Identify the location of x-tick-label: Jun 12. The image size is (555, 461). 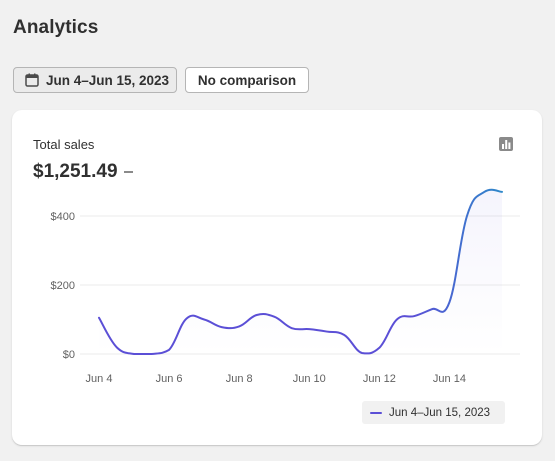
(379, 379).